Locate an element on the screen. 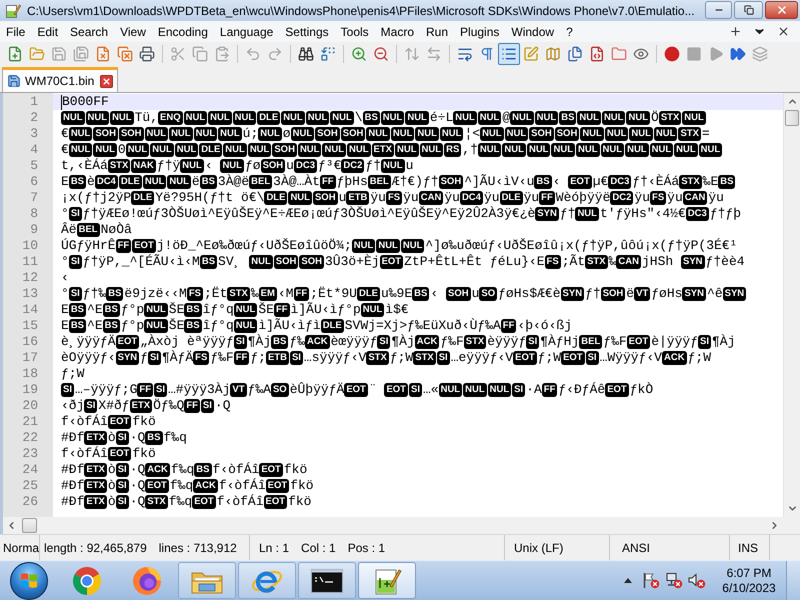 Image resolution: width=800 pixels, height=600 pixels. code-text: ƒ‰ is located at coordinates (297, 342).